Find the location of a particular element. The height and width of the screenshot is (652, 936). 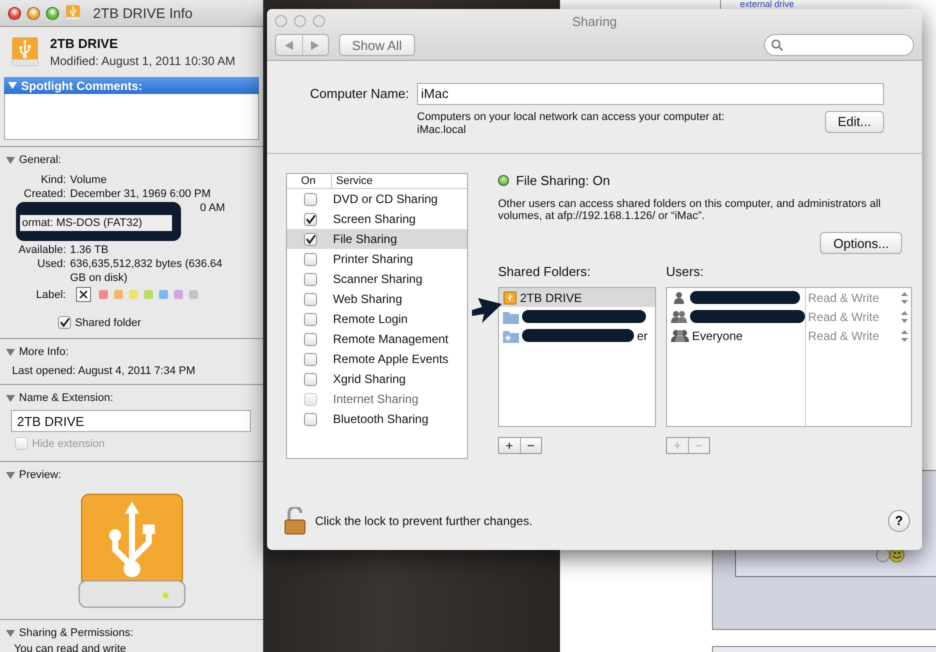

spotlight-comments-header: Spotlight Comments: is located at coordinates (131, 85).